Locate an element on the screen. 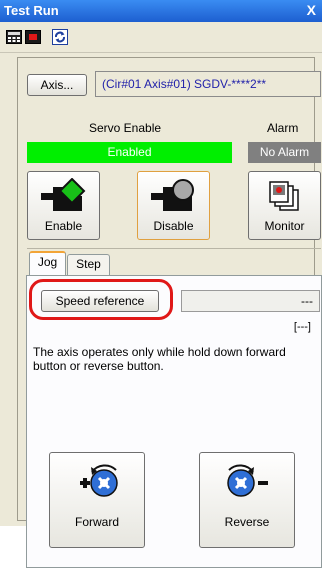 This screenshot has width=322, height=568. disable-button: Disable is located at coordinates (173, 205).